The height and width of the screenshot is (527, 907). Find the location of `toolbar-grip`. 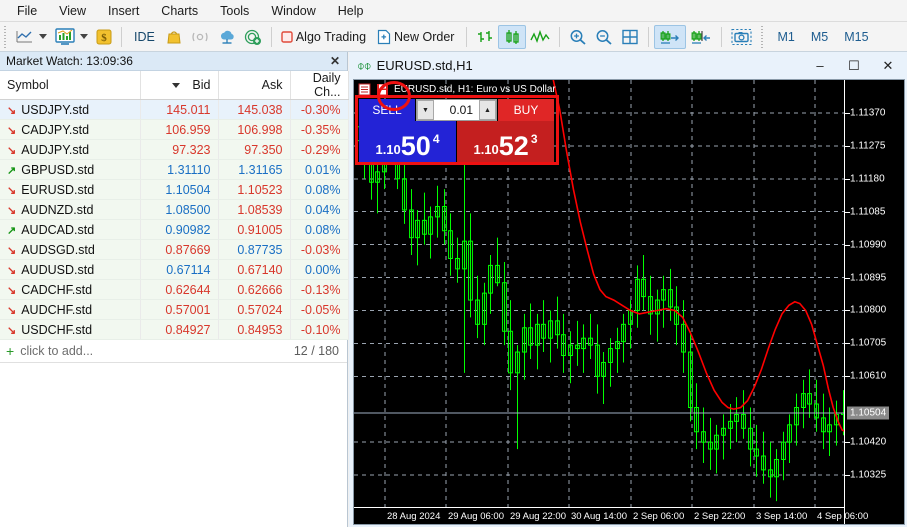

toolbar-grip is located at coordinates (5, 36).